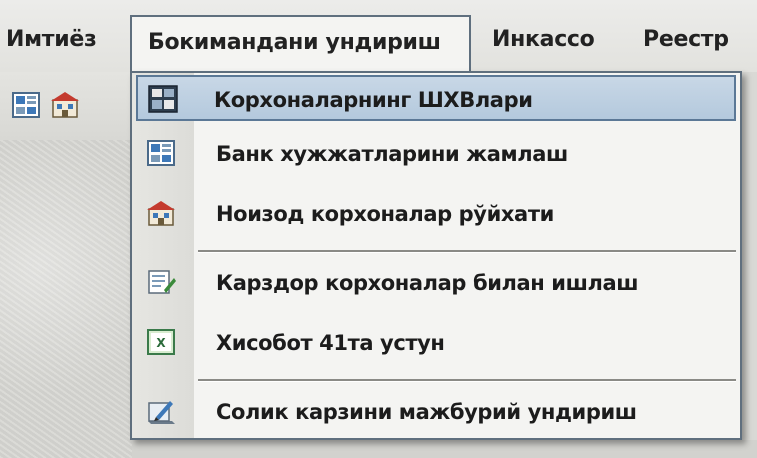 The width and height of the screenshot is (757, 458). Describe the element at coordinates (686, 40) in the screenshot. I see `menu-item-reestr: Реестр` at that location.